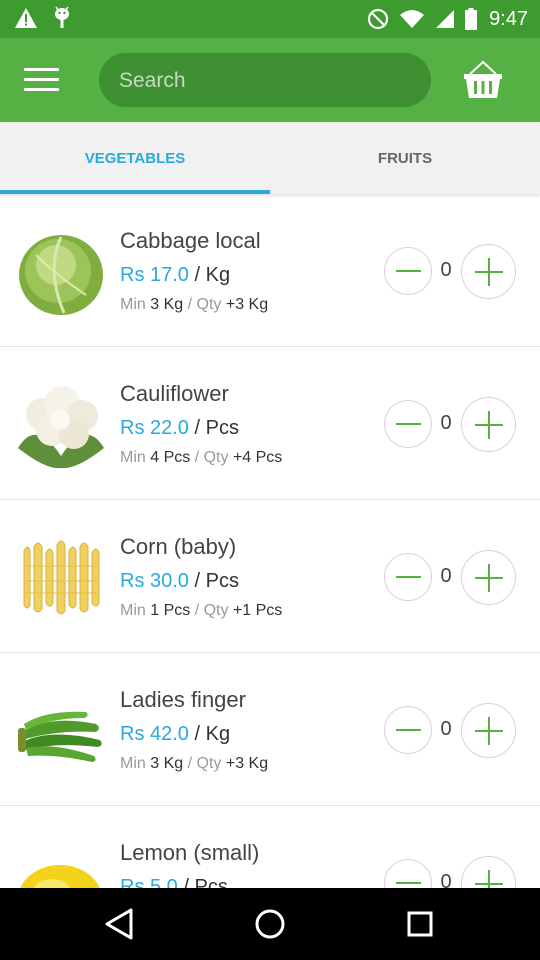  What do you see at coordinates (154, 581) in the screenshot?
I see `product-price: Rs 30.0` at bounding box center [154, 581].